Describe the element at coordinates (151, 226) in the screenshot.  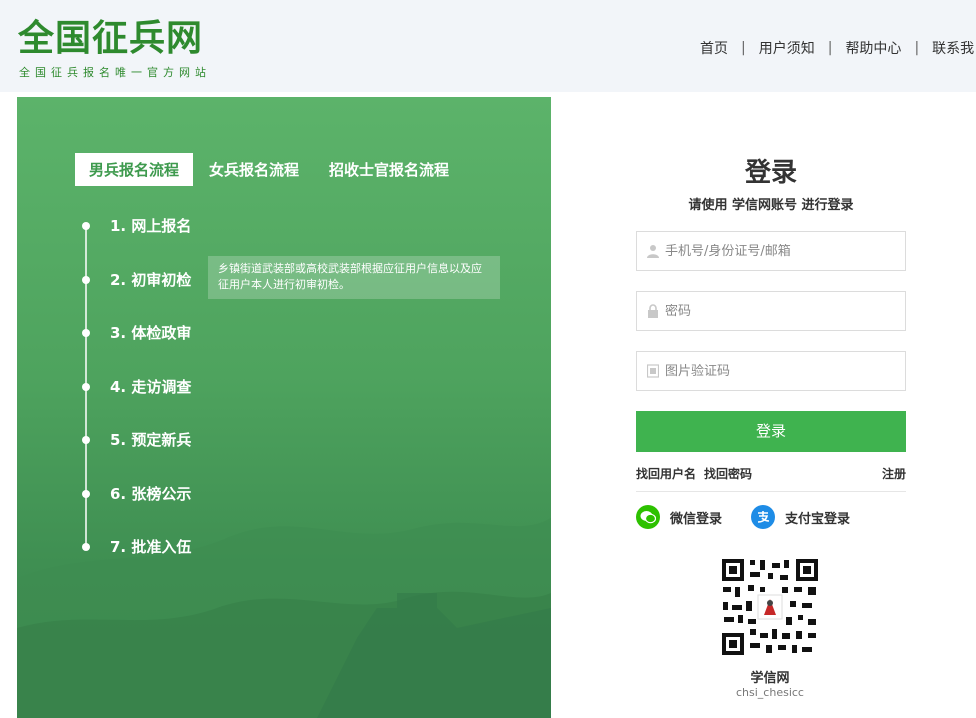
I see `step-label: 1. 网上报名` at that location.